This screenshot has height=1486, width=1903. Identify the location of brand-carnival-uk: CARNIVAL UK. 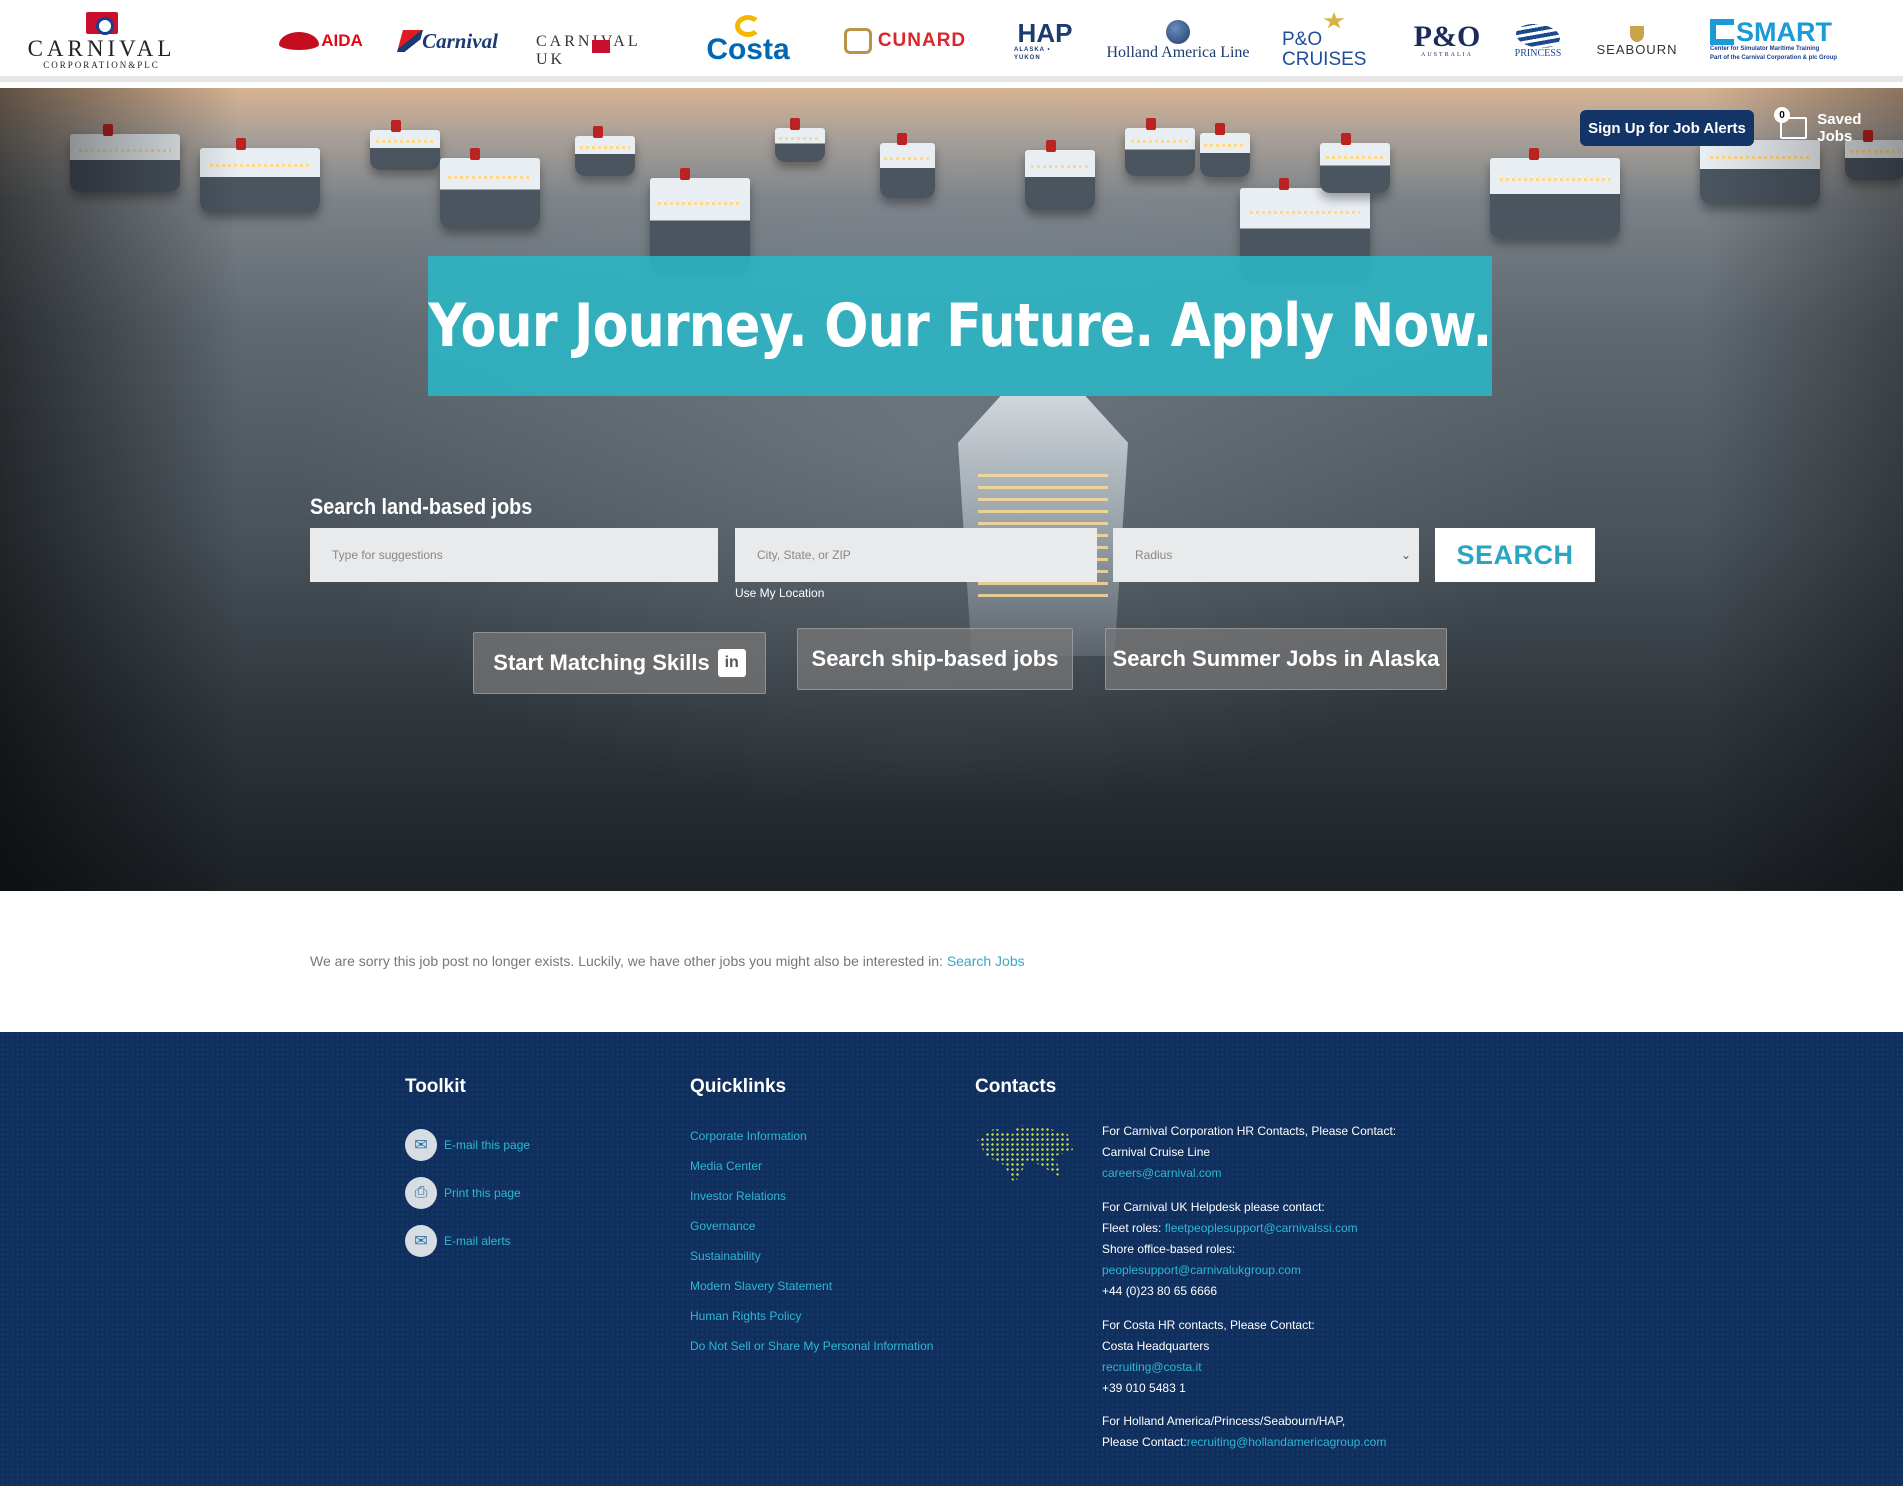
(604, 41).